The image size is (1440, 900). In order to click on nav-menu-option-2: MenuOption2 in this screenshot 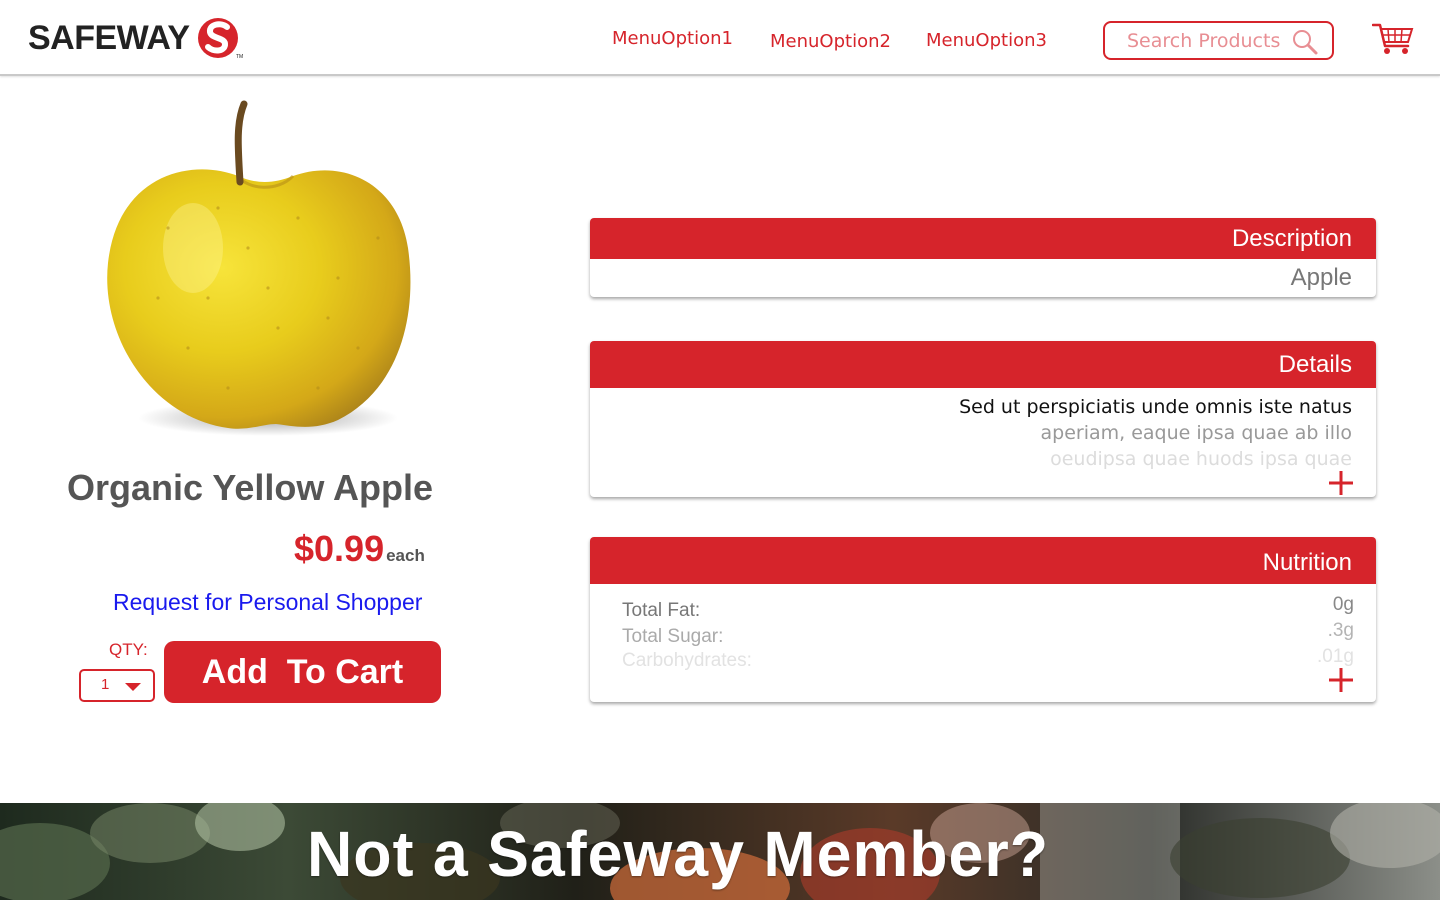, I will do `click(830, 41)`.